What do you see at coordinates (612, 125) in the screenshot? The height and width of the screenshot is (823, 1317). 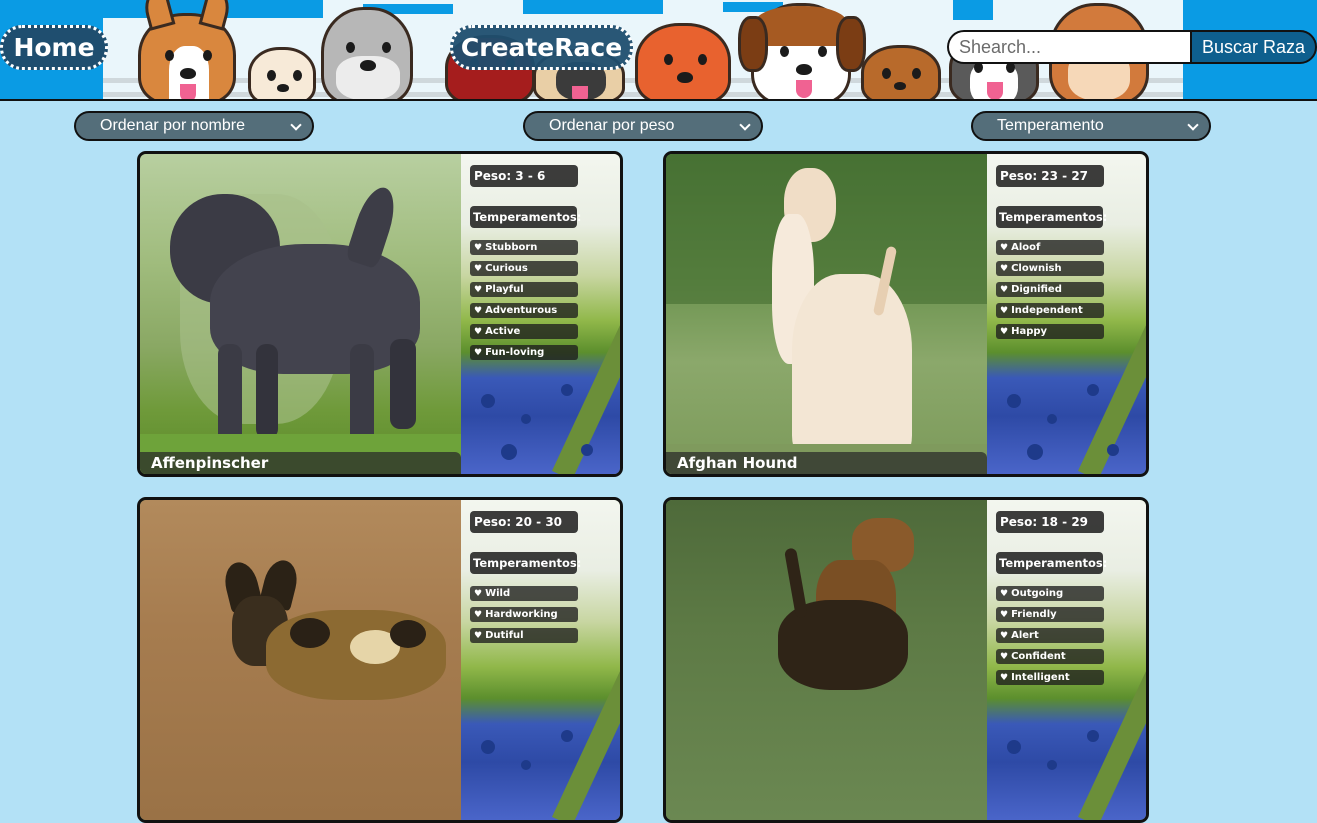 I see `sort-by-weight-label: Ordenar por peso` at bounding box center [612, 125].